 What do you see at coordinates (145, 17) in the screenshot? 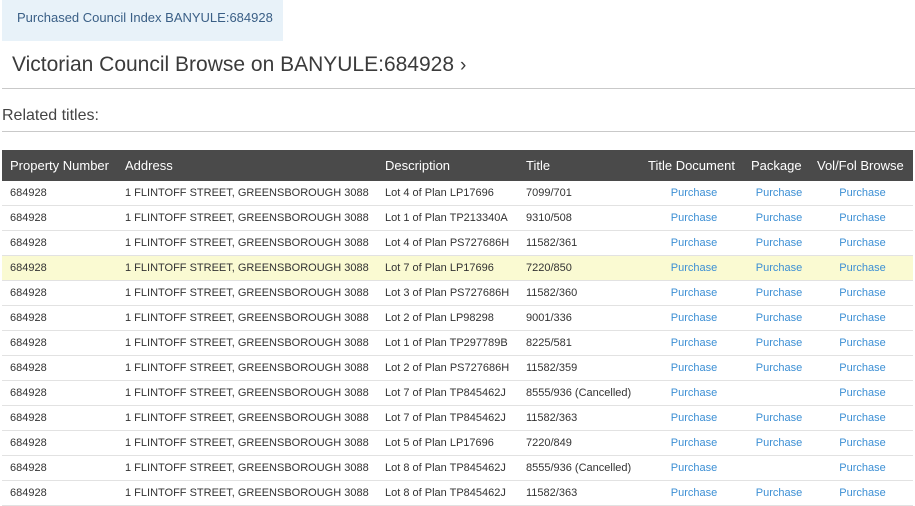
I see `breadcrumb-link: Purchased Council Index BANYULE:684928` at bounding box center [145, 17].